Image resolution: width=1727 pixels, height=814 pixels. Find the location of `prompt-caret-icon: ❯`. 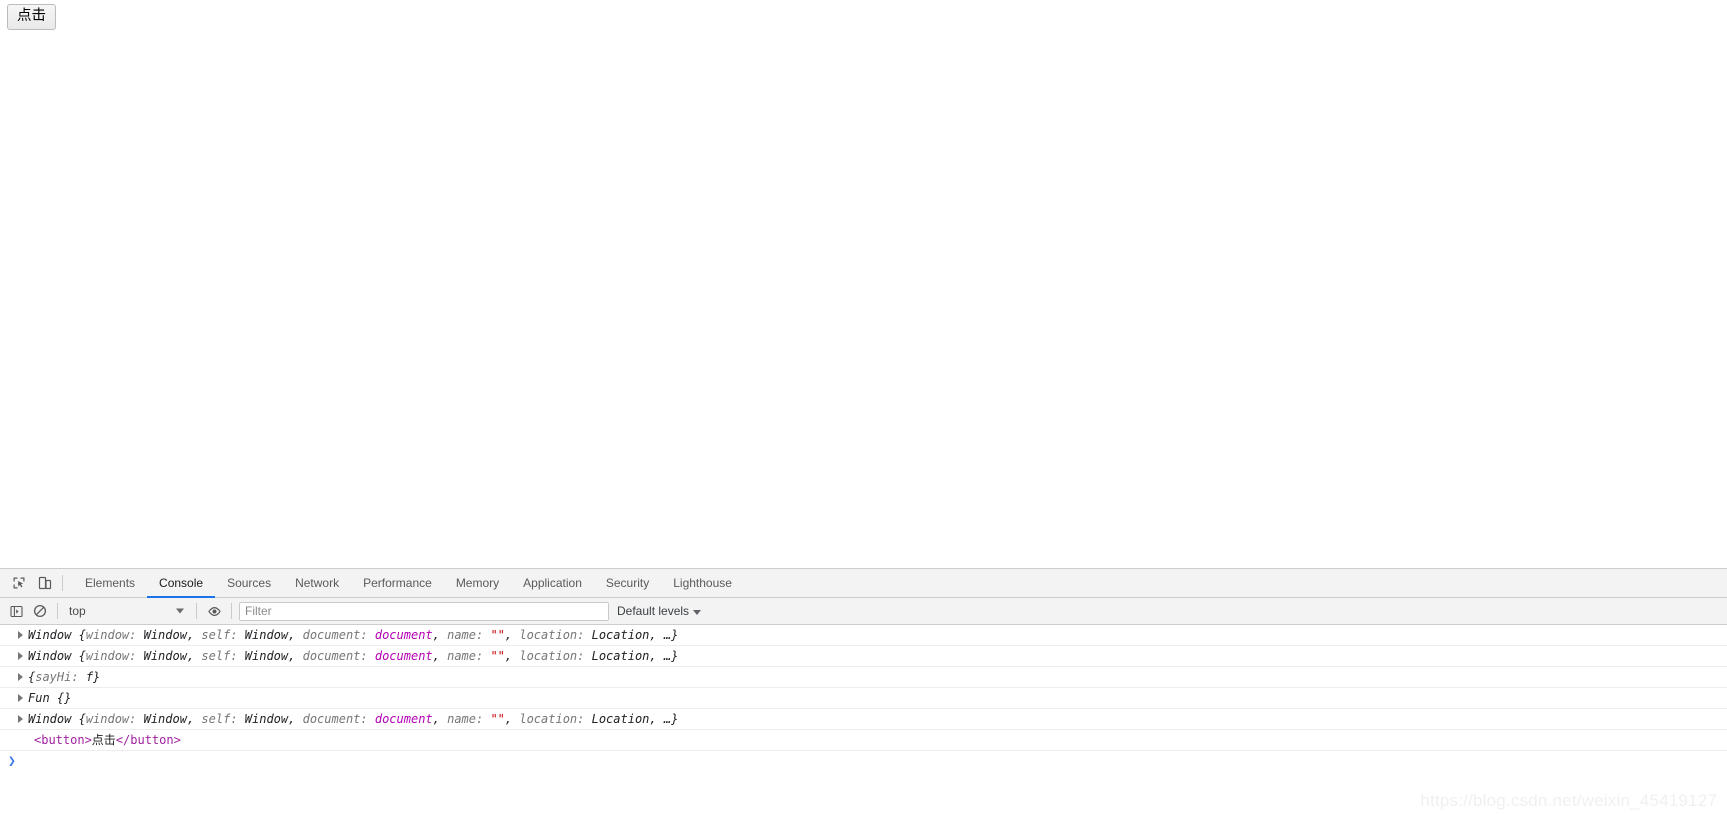

prompt-caret-icon: ❯ is located at coordinates (12, 761).